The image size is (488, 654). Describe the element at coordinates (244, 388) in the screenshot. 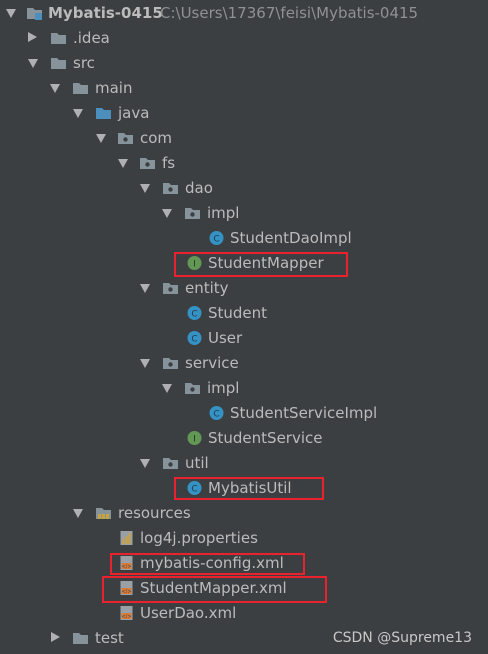

I see `tree-row-service-impl: impl` at that location.